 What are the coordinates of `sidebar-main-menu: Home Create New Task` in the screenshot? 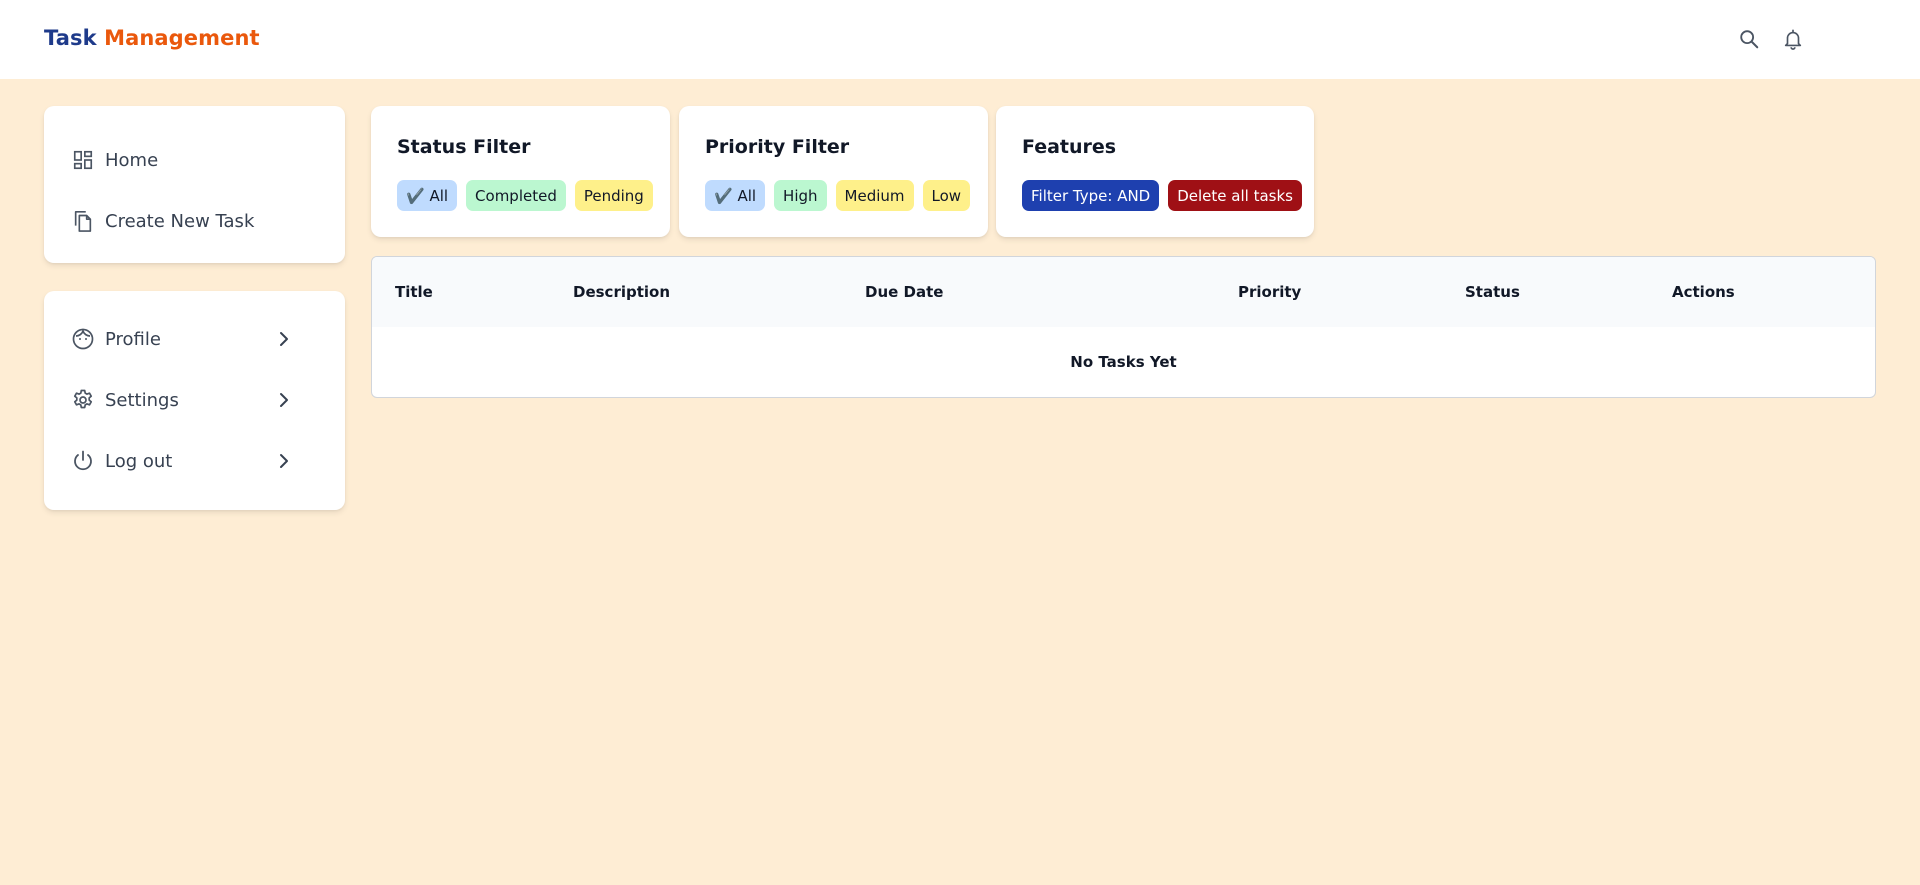 It's located at (194, 184).